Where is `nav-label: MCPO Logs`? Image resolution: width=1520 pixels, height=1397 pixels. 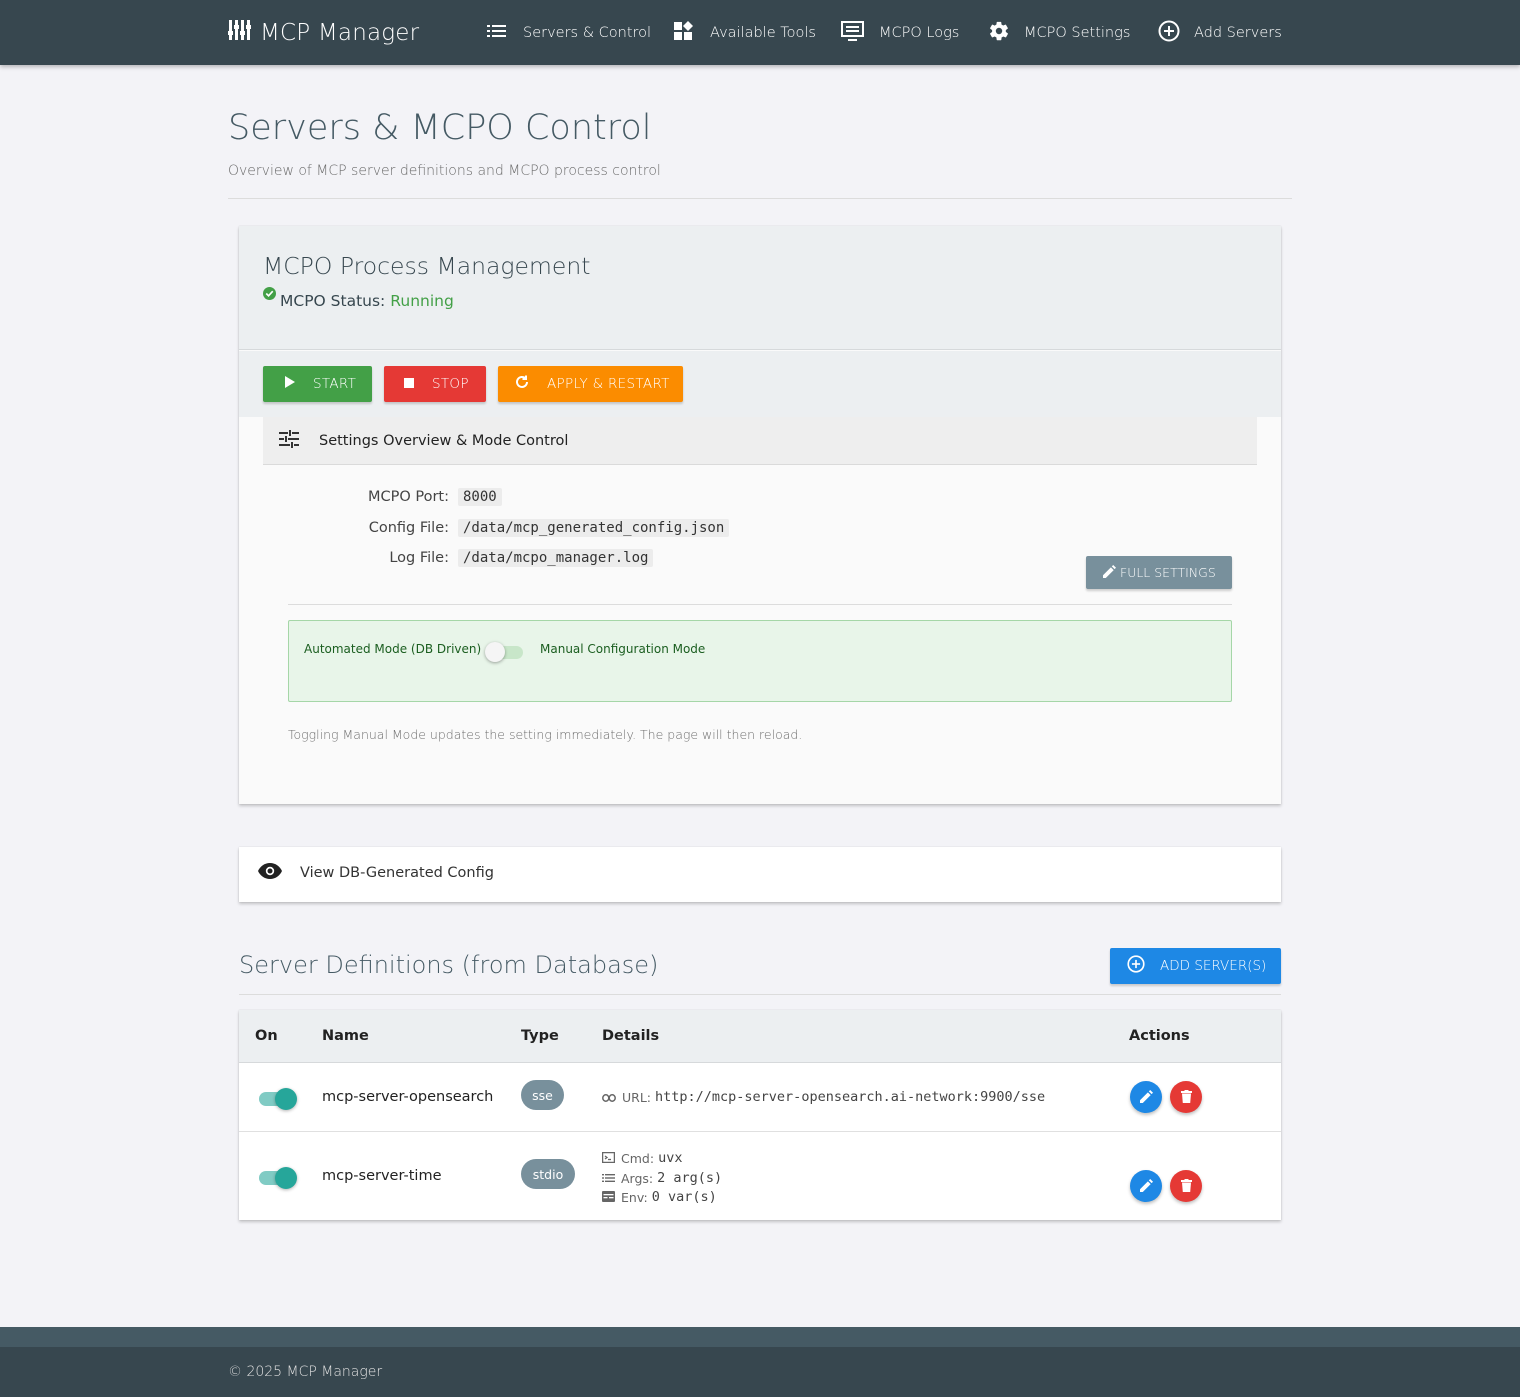 nav-label: MCPO Logs is located at coordinates (919, 33).